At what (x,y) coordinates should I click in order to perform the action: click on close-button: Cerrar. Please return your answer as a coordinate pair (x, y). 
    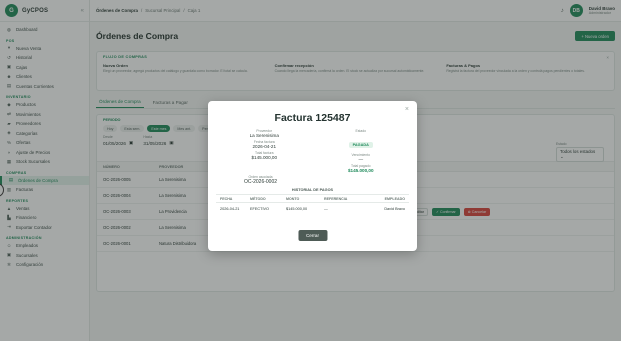
    Looking at the image, I should click on (312, 235).